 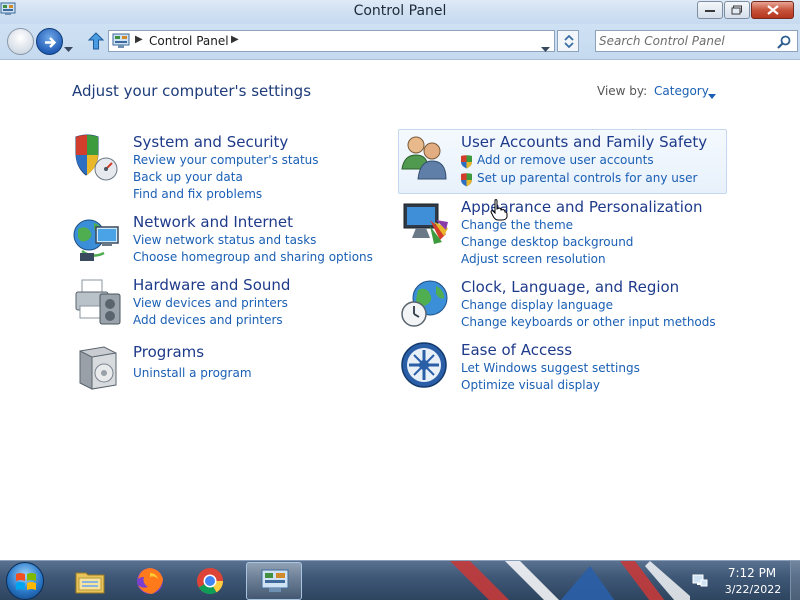 What do you see at coordinates (211, 285) in the screenshot?
I see `category-title: Hardware and Sound` at bounding box center [211, 285].